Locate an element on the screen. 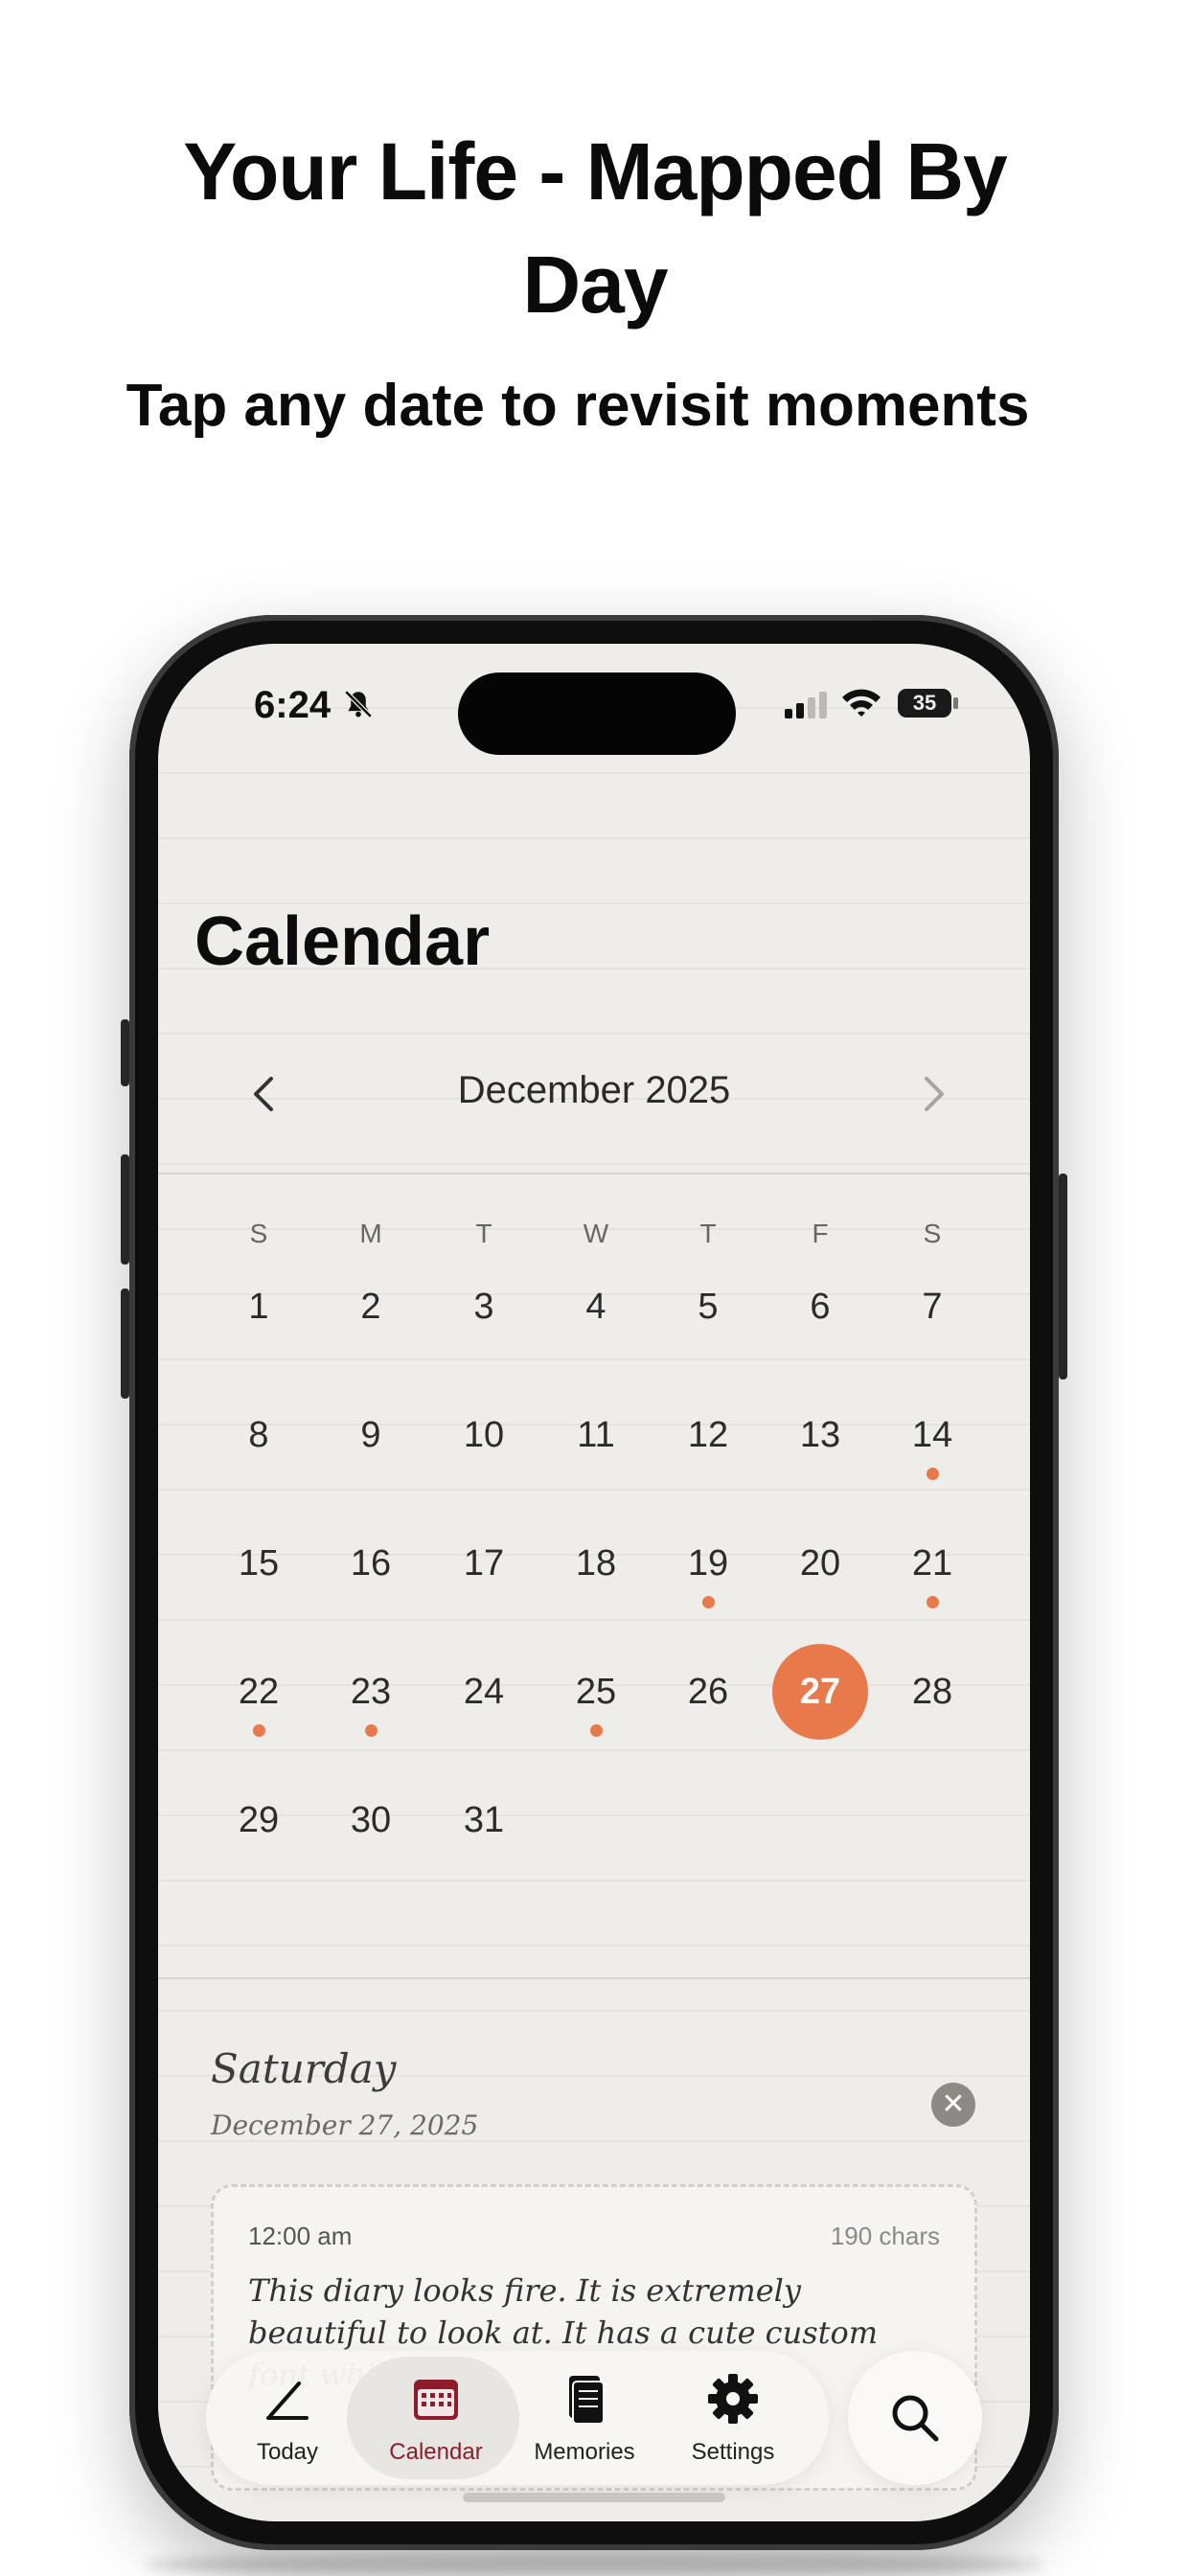  calendar-day: 28 is located at coordinates (932, 1692).